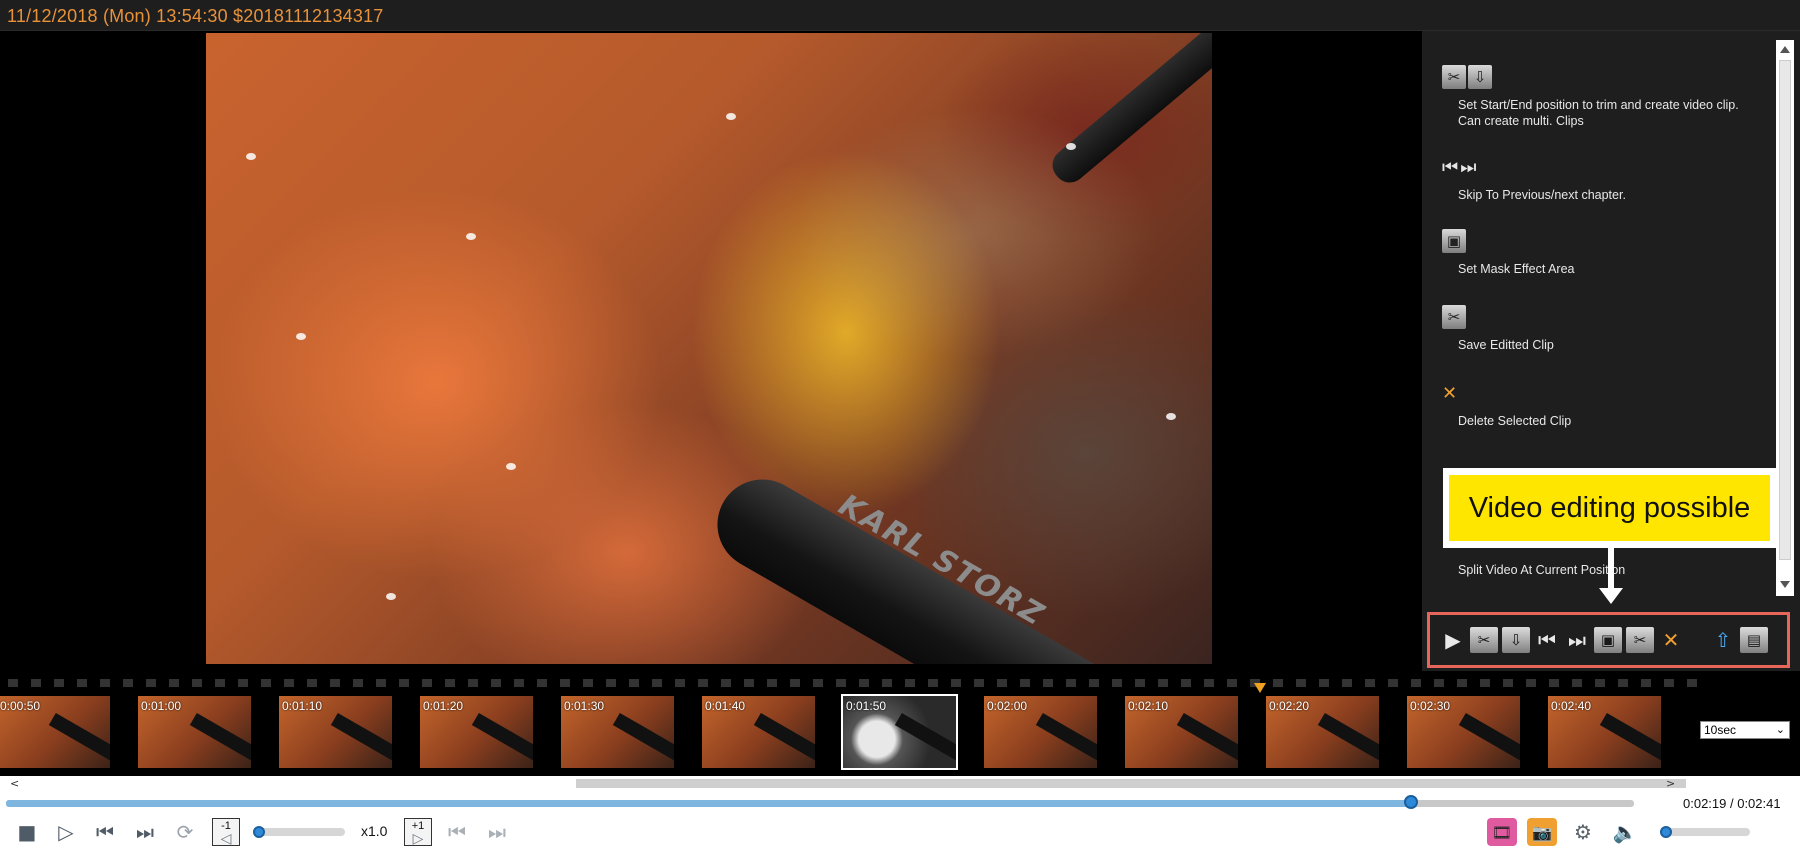  What do you see at coordinates (1602, 328) in the screenshot?
I see `help-item-save-clip: ✂ Save Editted Clip` at bounding box center [1602, 328].